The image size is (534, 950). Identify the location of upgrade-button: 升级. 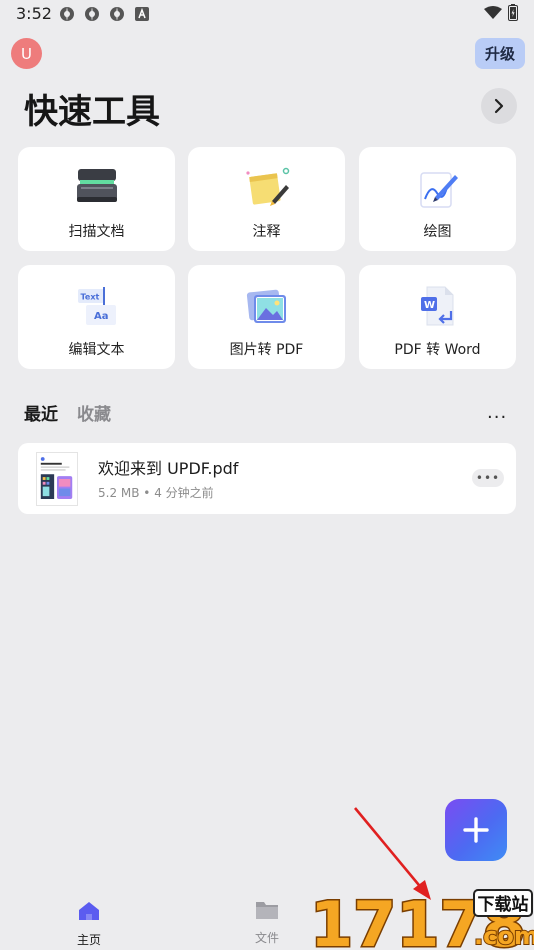
(500, 53).